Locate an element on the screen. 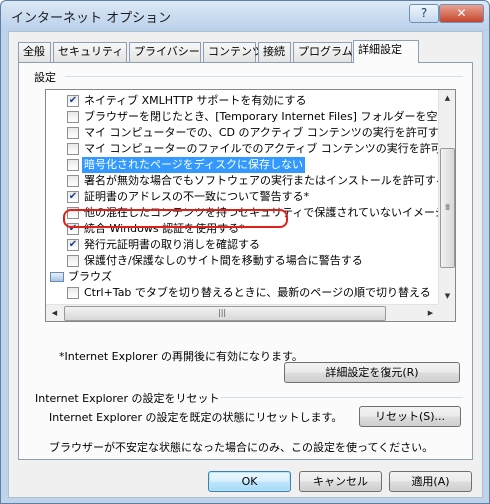  vertical-scrollbar: ▲ ≡ ≡ ▼ is located at coordinates (446, 197).